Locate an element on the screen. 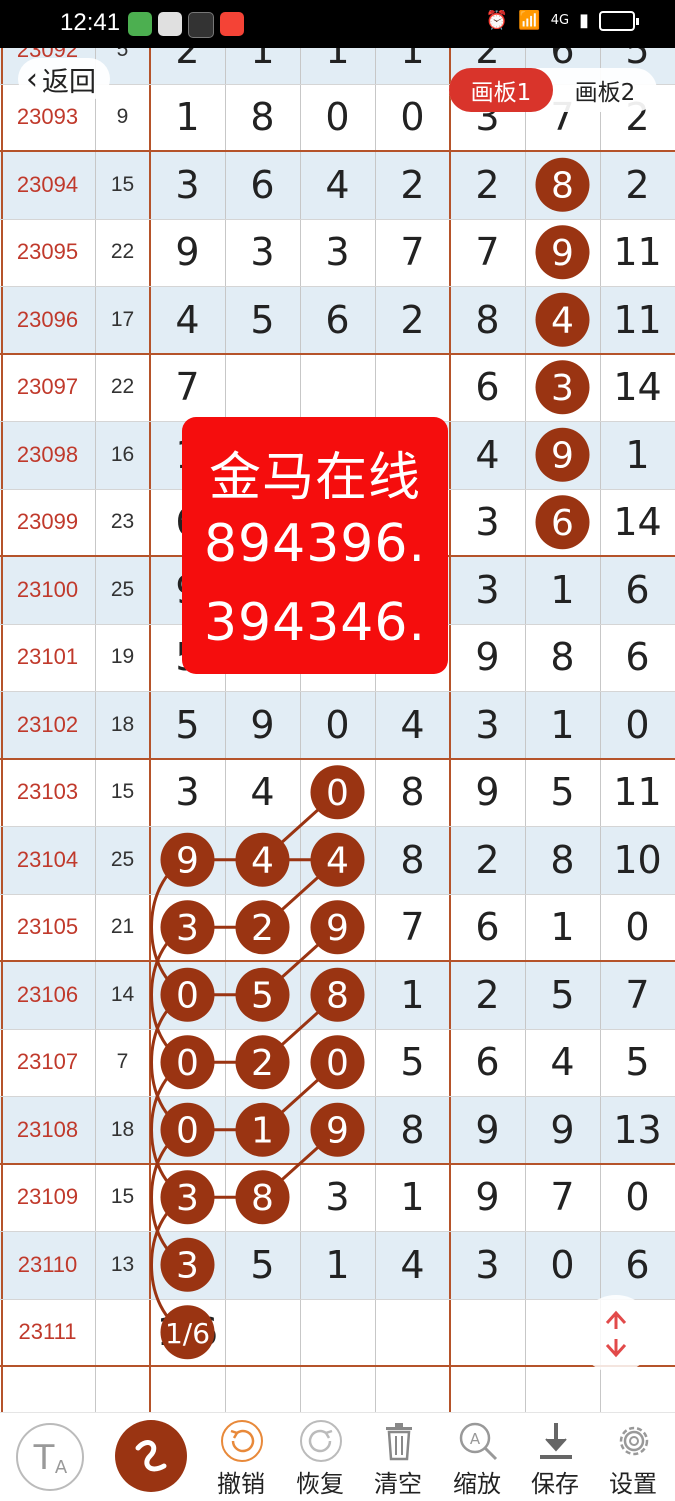  settings-button: 设置 is located at coordinates (633, 1457).